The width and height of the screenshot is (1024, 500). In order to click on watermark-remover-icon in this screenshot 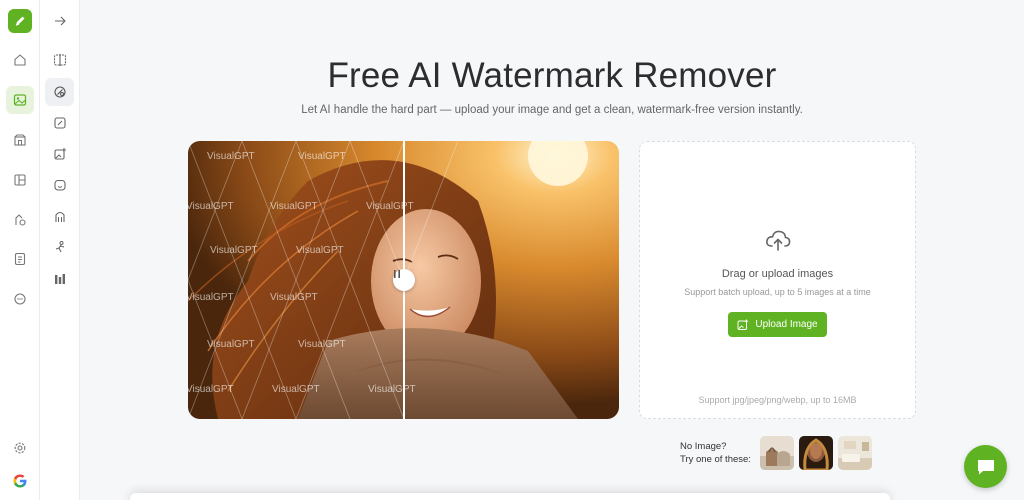, I will do `click(59, 92)`.